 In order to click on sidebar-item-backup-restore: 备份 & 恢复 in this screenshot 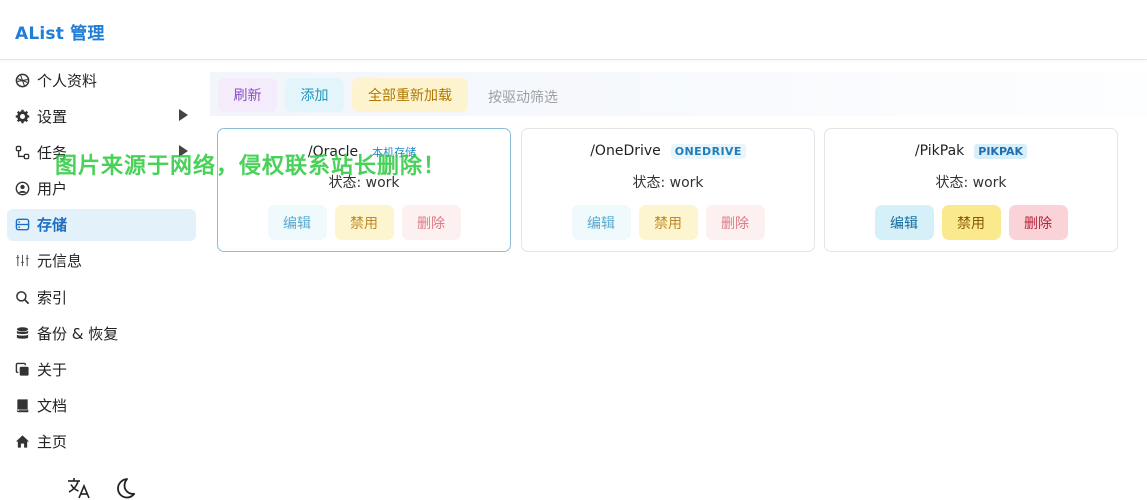, I will do `click(101, 333)`.